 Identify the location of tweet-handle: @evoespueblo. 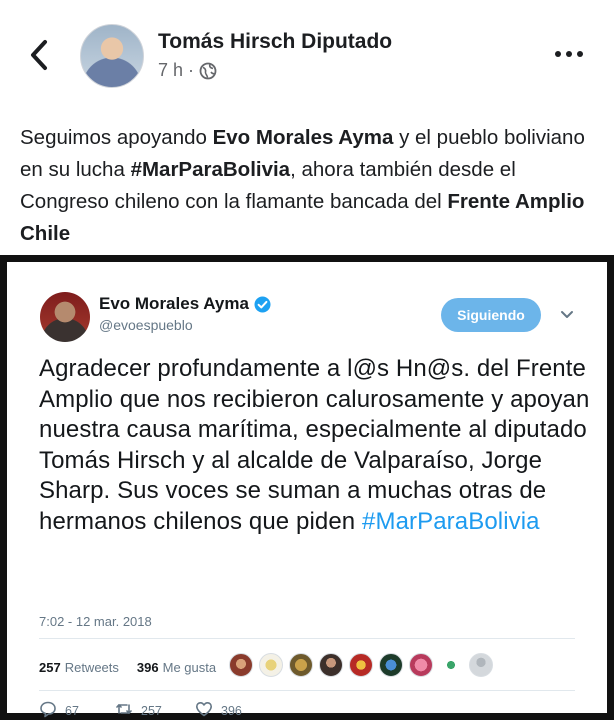
(146, 325).